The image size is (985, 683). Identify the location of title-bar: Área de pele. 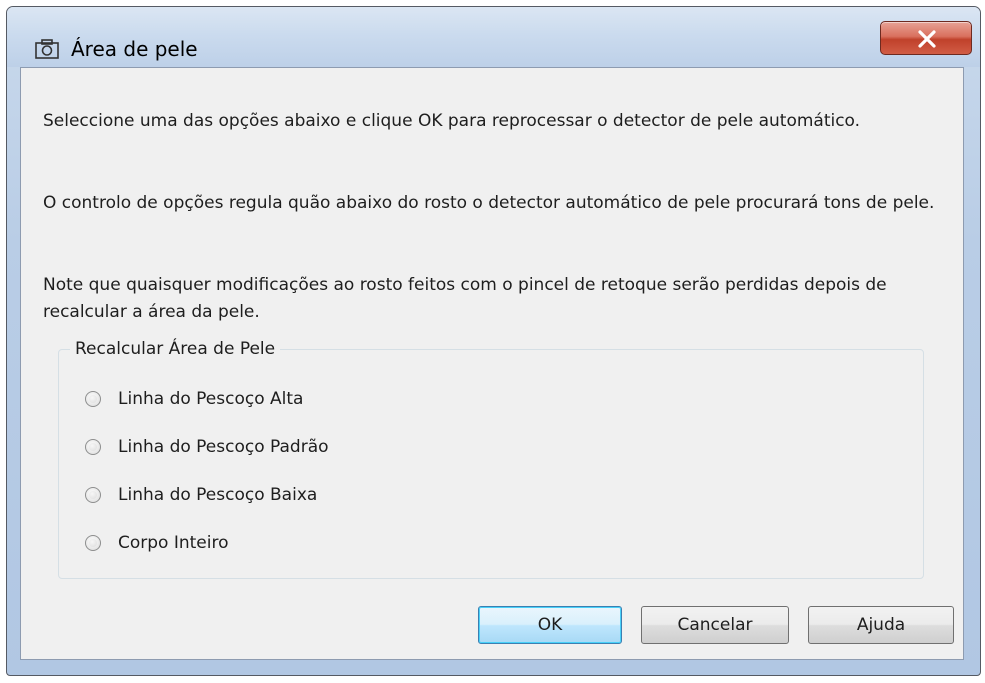
(493, 37).